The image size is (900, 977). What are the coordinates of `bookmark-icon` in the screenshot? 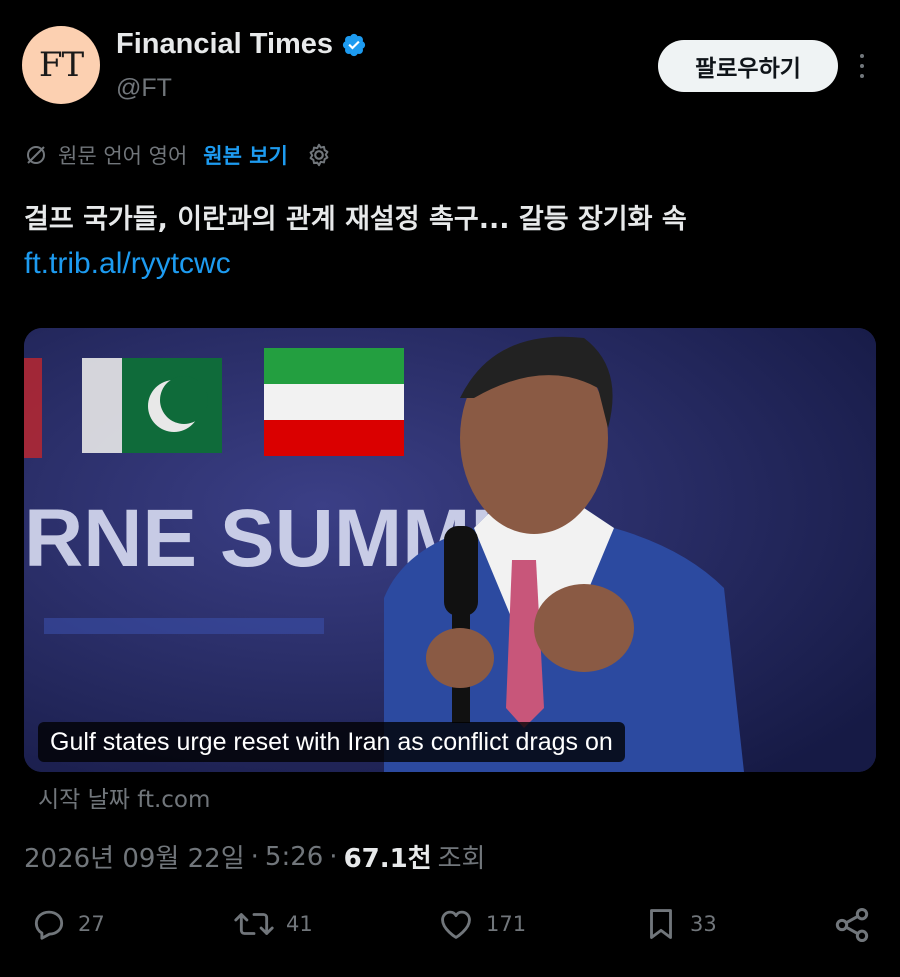 It's located at (661, 924).